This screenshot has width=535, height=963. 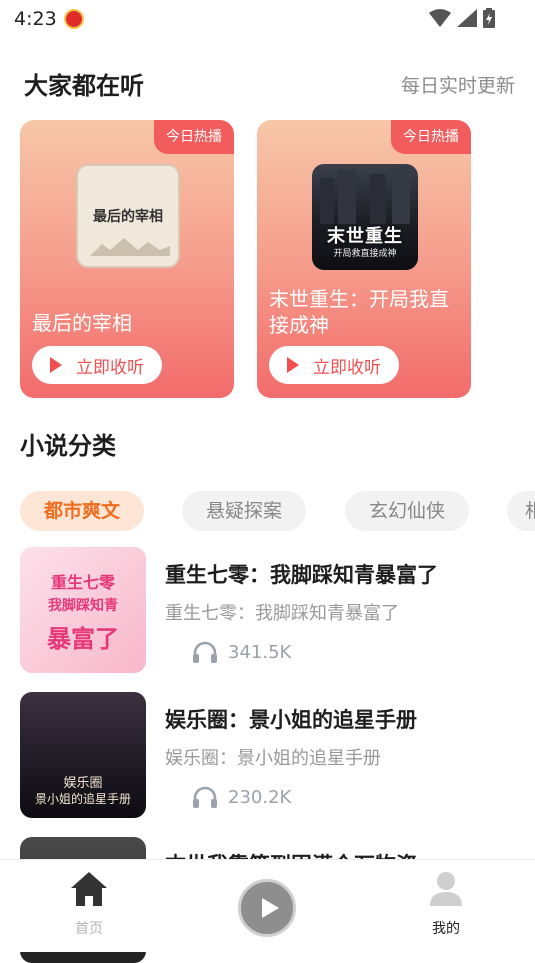 What do you see at coordinates (521, 511) in the screenshot?
I see `category-chip-partial: 相` at bounding box center [521, 511].